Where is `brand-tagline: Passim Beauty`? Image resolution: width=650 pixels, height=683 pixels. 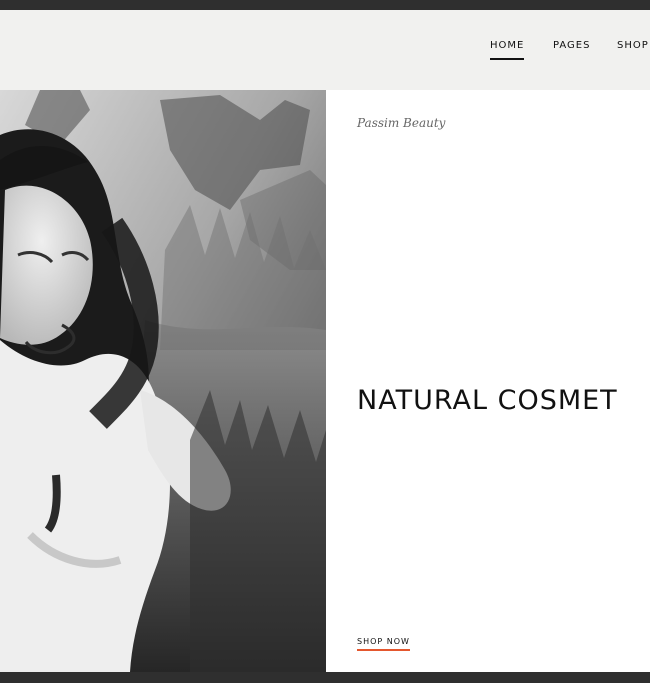
brand-tagline: Passim Beauty is located at coordinates (401, 123).